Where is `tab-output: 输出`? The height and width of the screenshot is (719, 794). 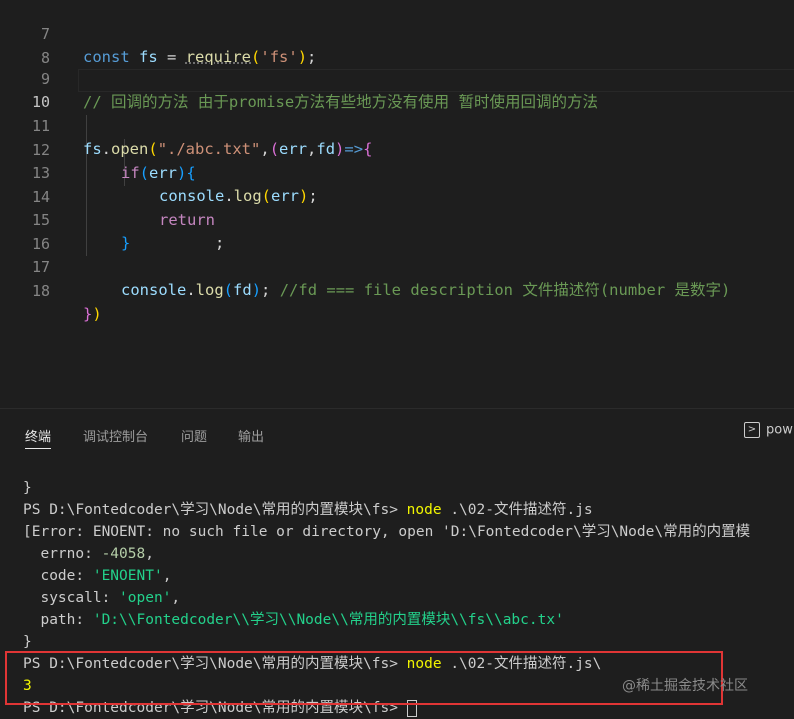 tab-output: 输出 is located at coordinates (251, 435).